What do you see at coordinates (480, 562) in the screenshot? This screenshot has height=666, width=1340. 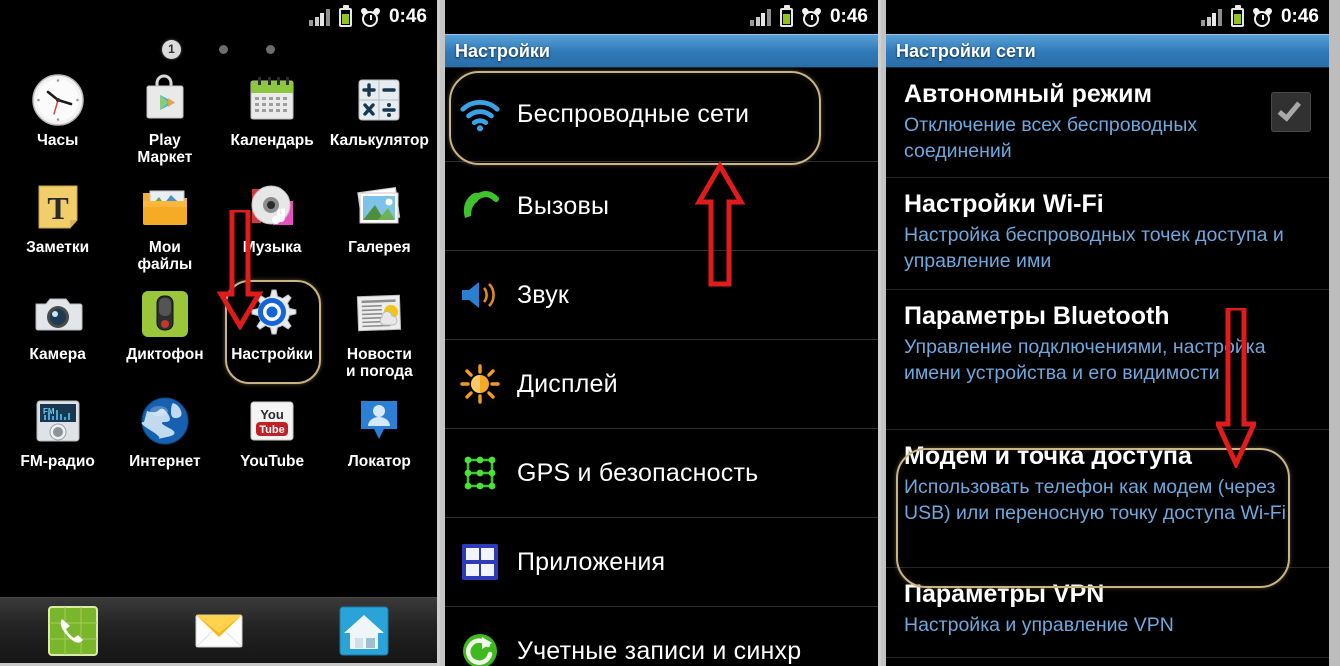 I see `apps-grid-icon` at bounding box center [480, 562].